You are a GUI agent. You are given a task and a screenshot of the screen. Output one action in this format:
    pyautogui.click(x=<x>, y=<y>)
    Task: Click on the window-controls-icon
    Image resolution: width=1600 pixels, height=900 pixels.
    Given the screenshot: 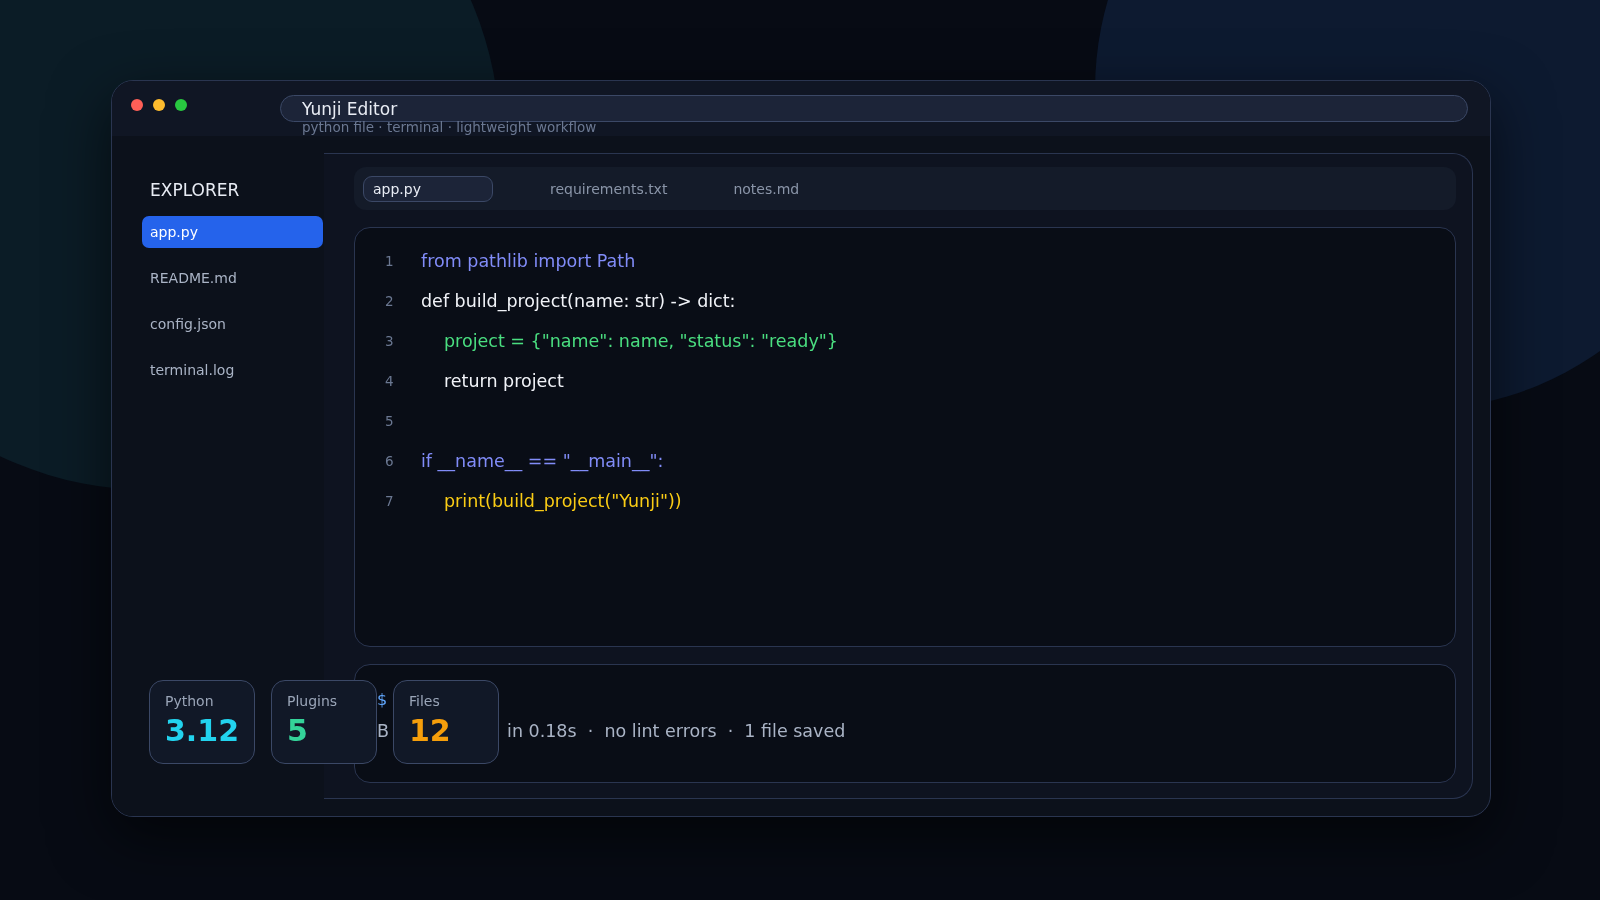 What is the action you would take?
    pyautogui.click(x=160, y=105)
    